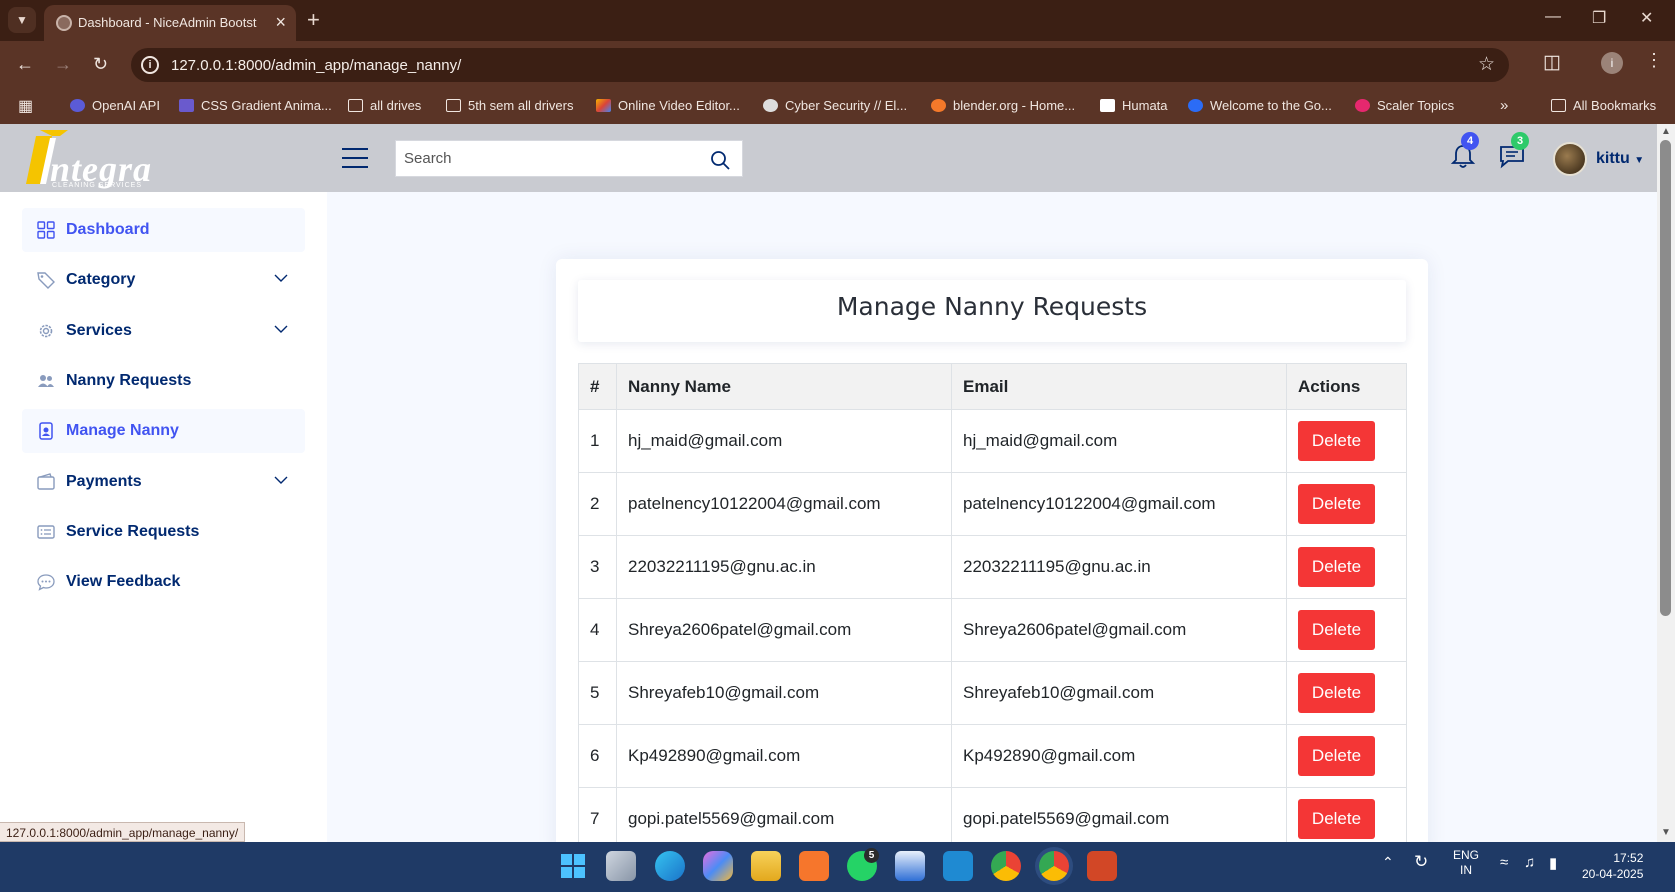 This screenshot has height=892, width=1675. What do you see at coordinates (718, 866) in the screenshot?
I see `copilot-icon` at bounding box center [718, 866].